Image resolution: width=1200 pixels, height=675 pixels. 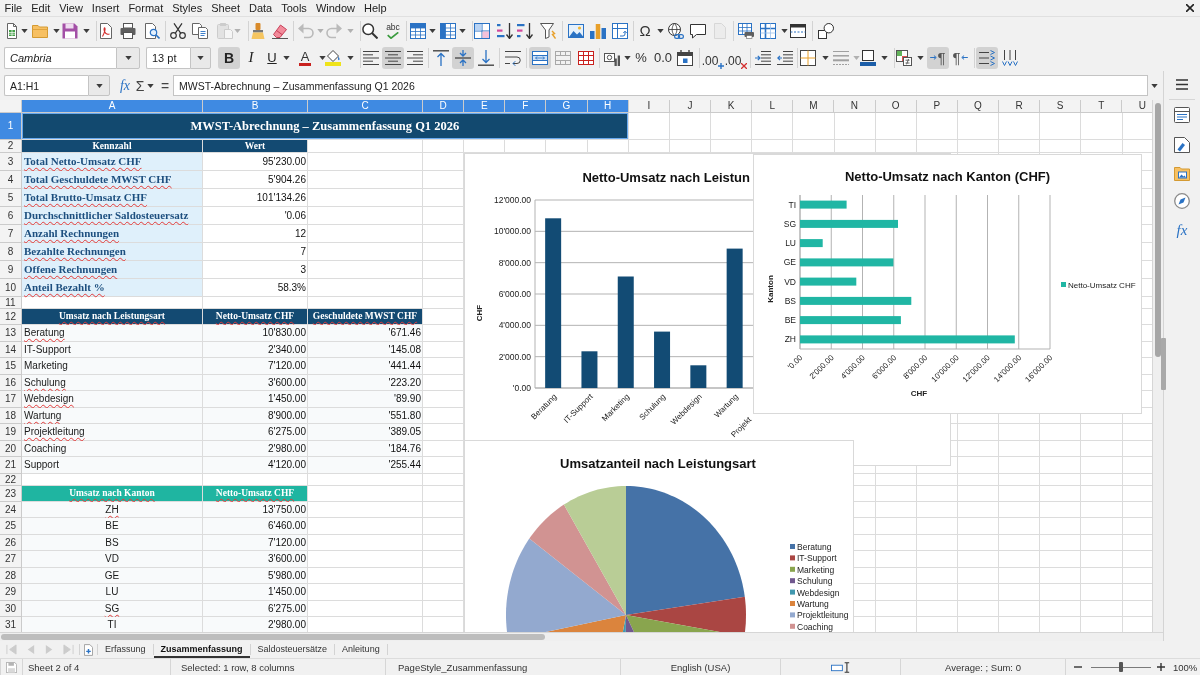 What do you see at coordinates (178, 30) in the screenshot?
I see `scissors-icon` at bounding box center [178, 30].